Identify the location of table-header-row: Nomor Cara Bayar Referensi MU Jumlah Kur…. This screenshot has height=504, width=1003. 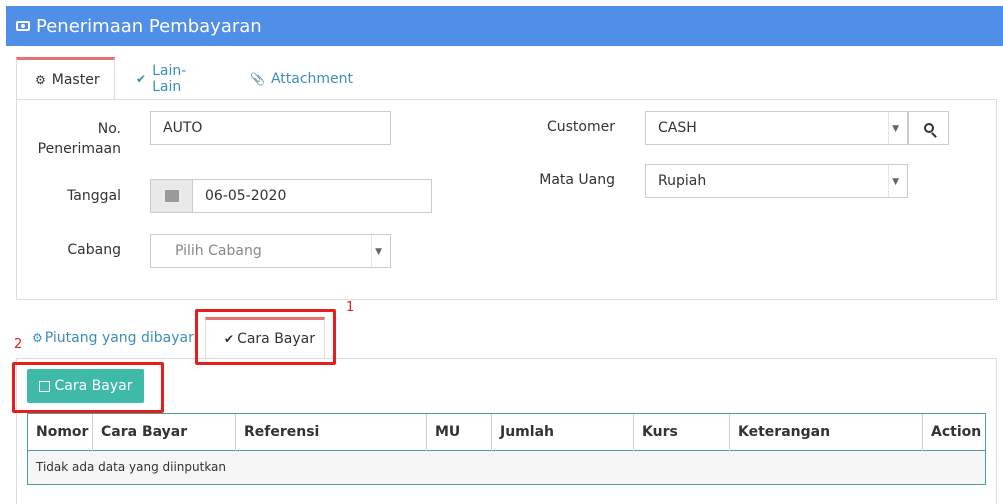
(506, 432).